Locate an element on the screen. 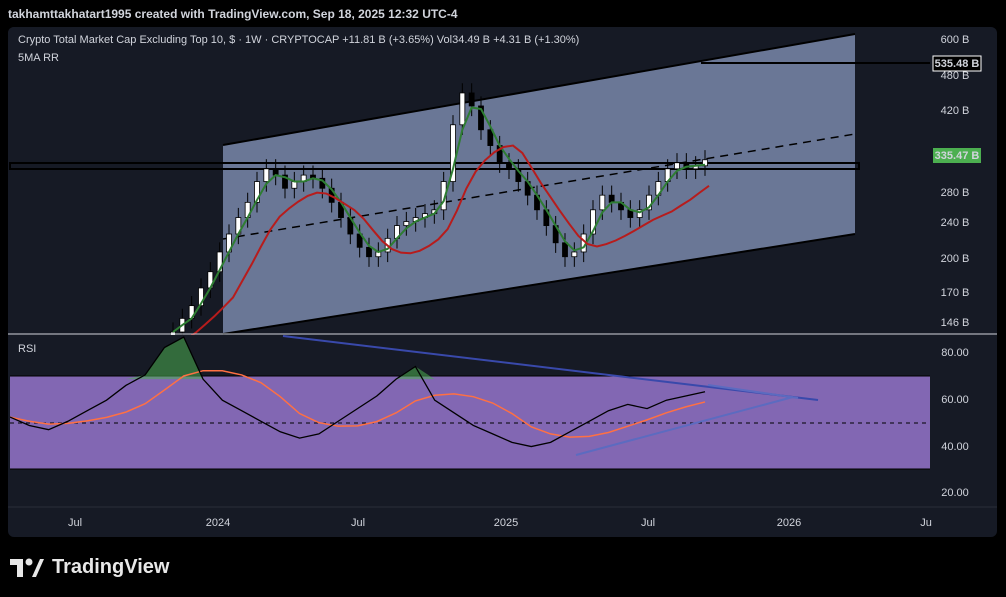 The width and height of the screenshot is (1006, 597). rsi-tick-label: 20.00 is located at coordinates (955, 493).